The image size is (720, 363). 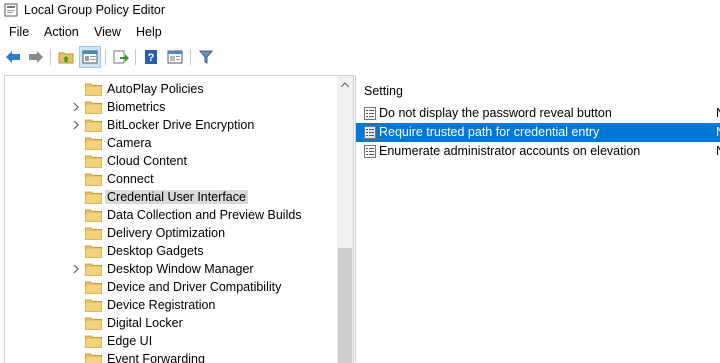 I want to click on tree-item: Data Collection and Preview Builds, so click(x=170, y=215).